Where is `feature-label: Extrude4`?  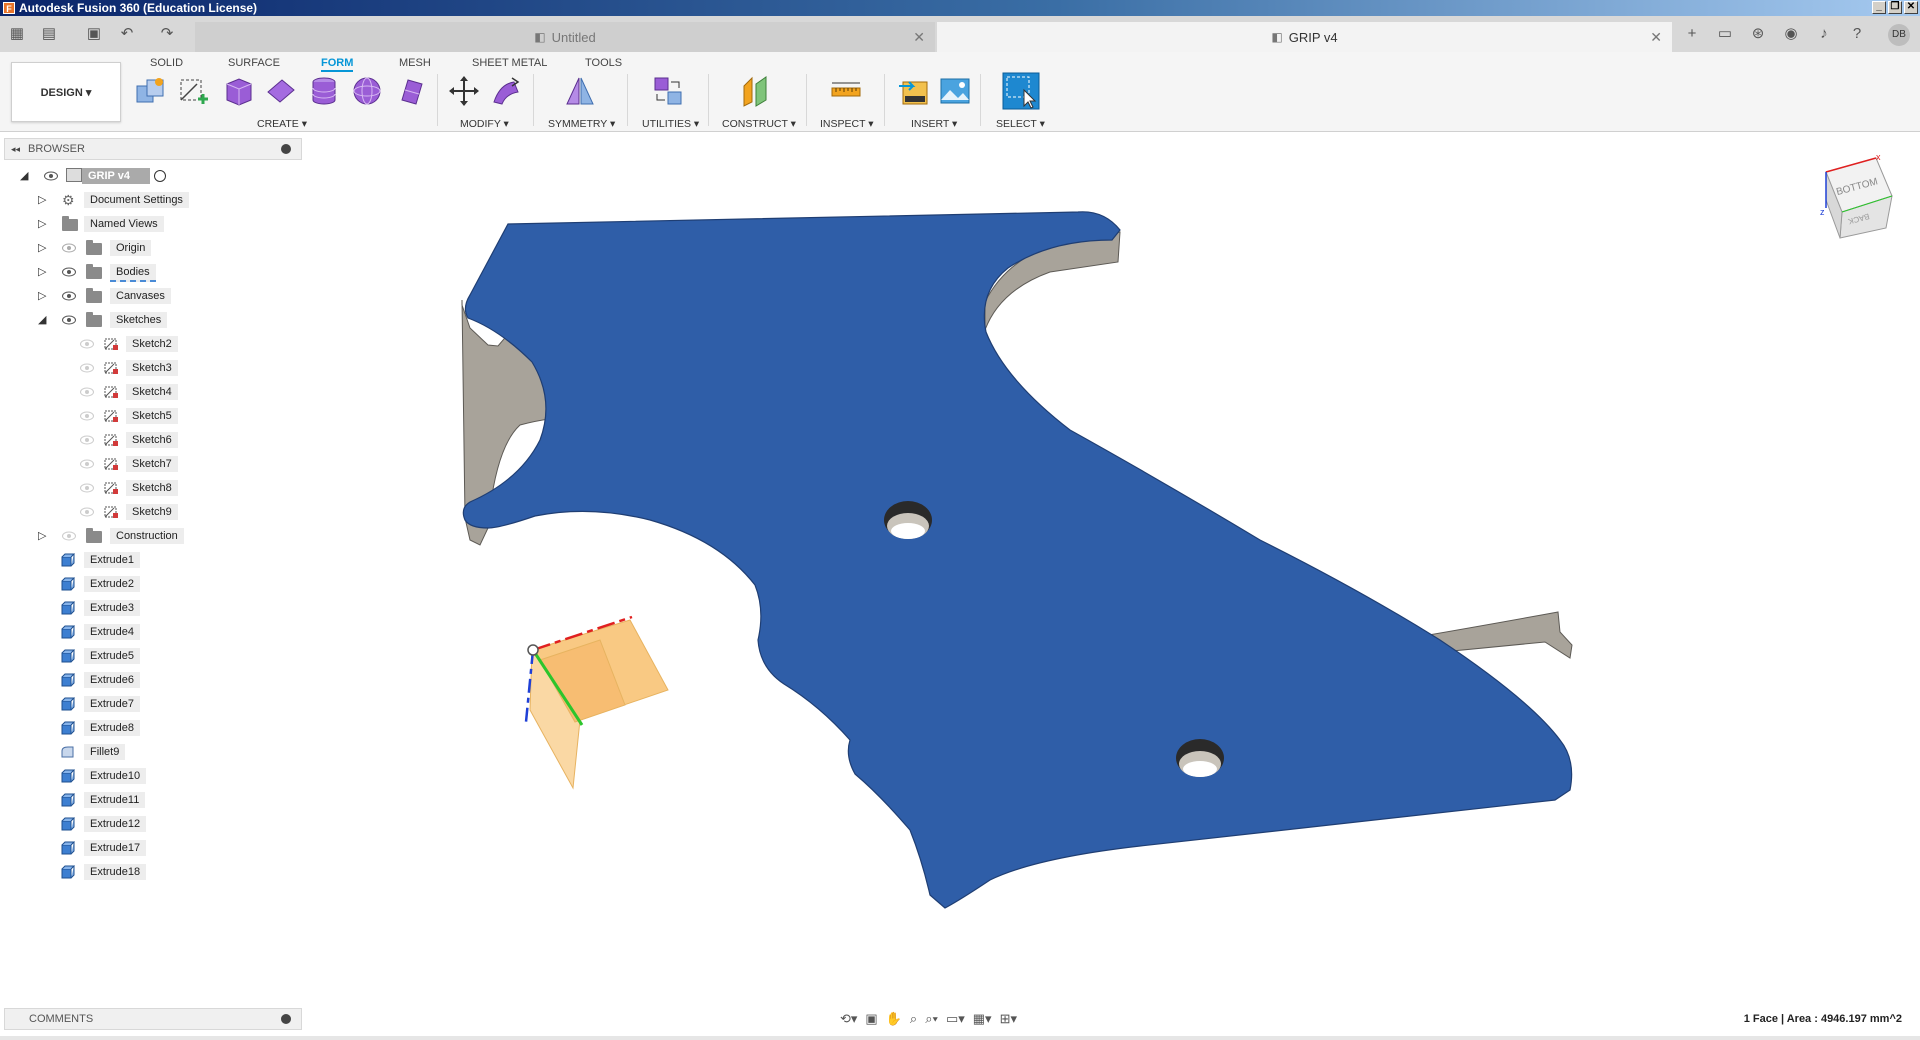
feature-label: Extrude4 is located at coordinates (112, 632).